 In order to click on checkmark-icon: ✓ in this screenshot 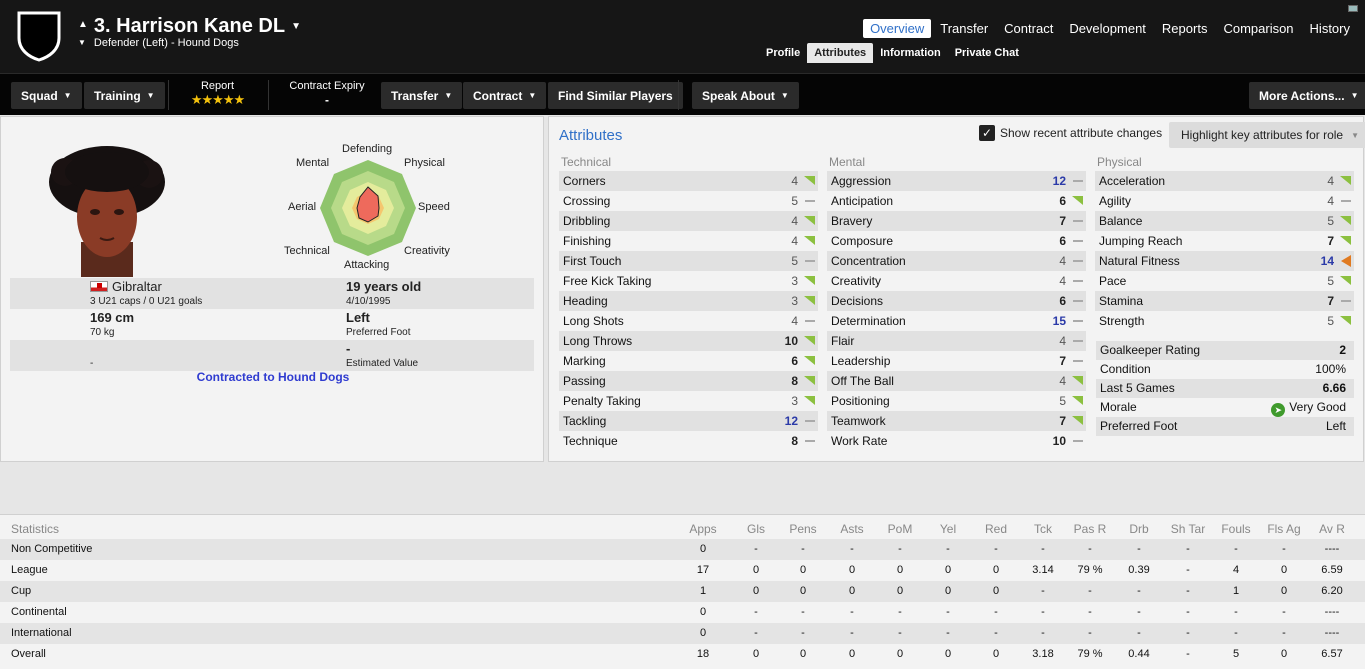, I will do `click(987, 133)`.